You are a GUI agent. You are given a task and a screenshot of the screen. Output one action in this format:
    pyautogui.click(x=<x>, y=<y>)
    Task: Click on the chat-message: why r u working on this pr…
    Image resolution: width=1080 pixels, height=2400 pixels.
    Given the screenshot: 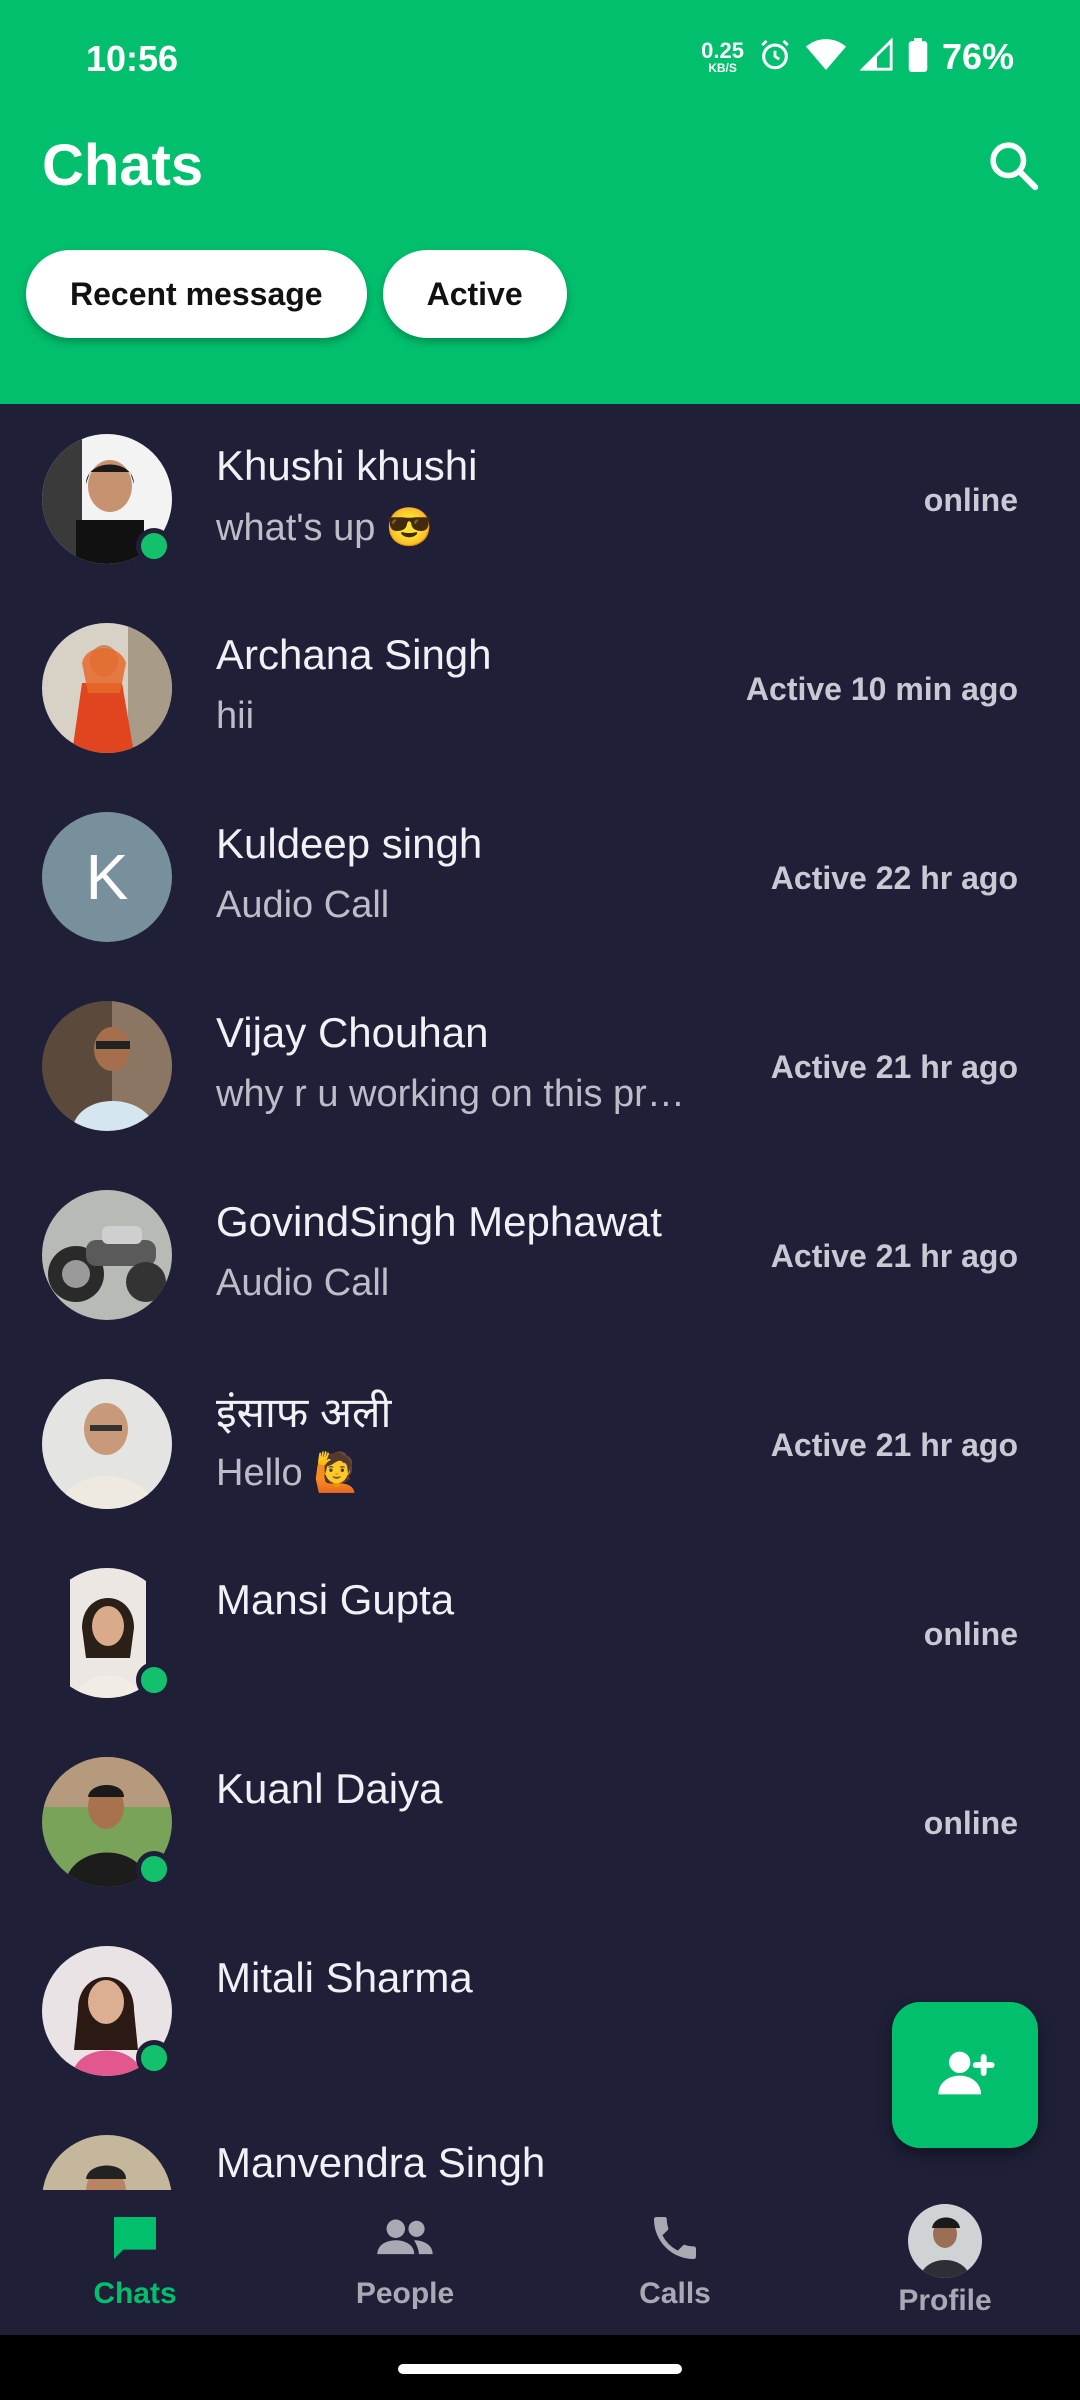 What is the action you would take?
    pyautogui.click(x=450, y=1094)
    